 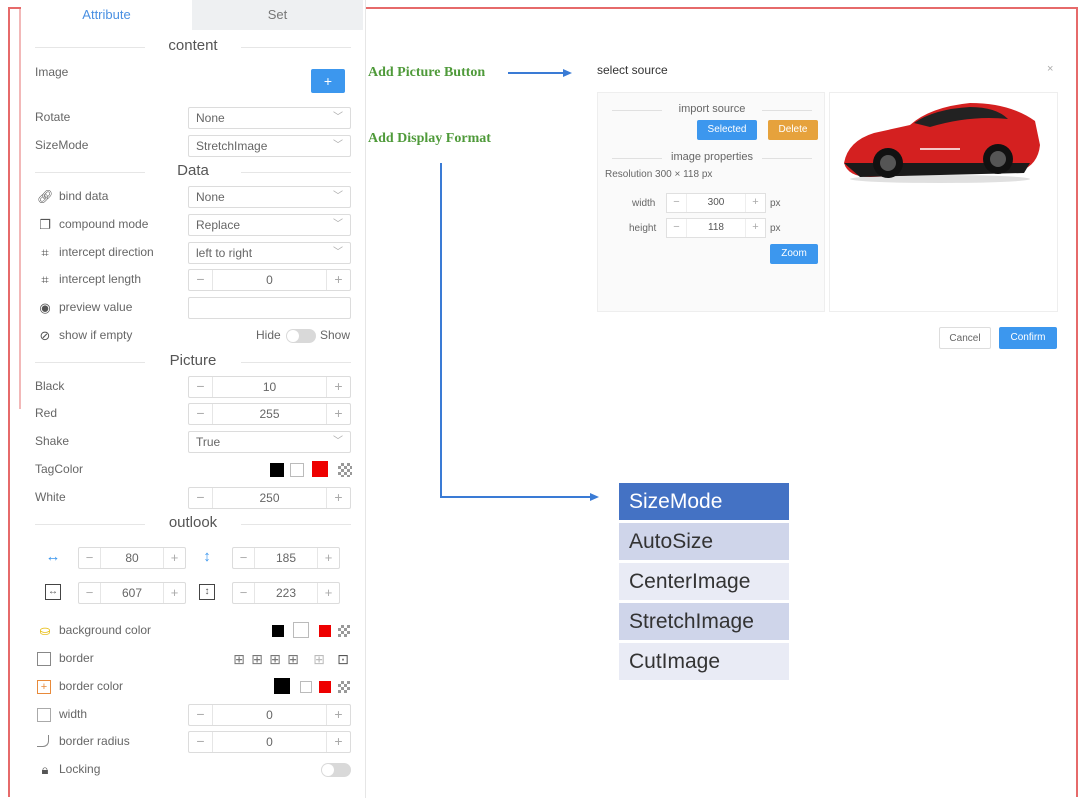 I want to click on sizemode-list-header: SizeMode, so click(x=704, y=501).